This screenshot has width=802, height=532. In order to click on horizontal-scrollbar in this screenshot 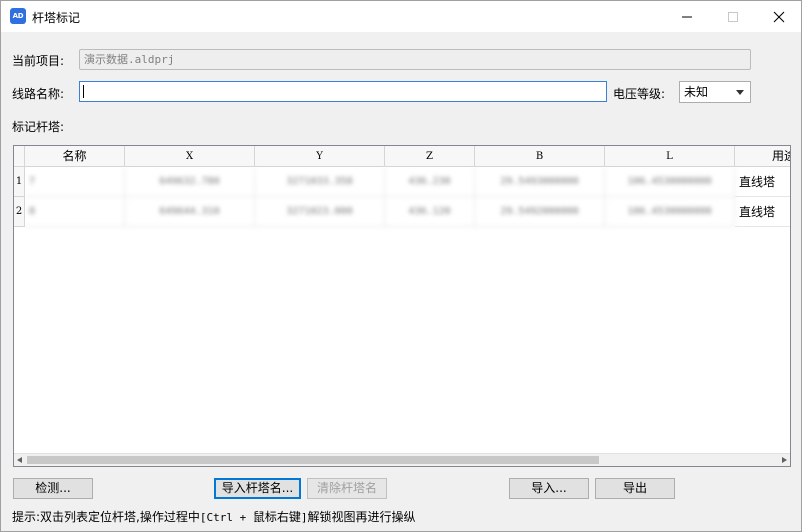, I will do `click(402, 459)`.